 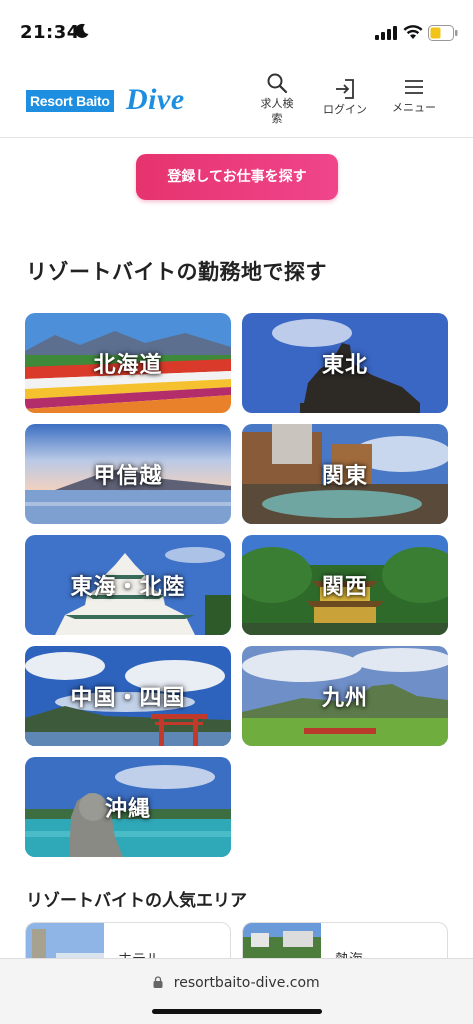 I want to click on logo-text: Resort Baito, so click(x=70, y=101).